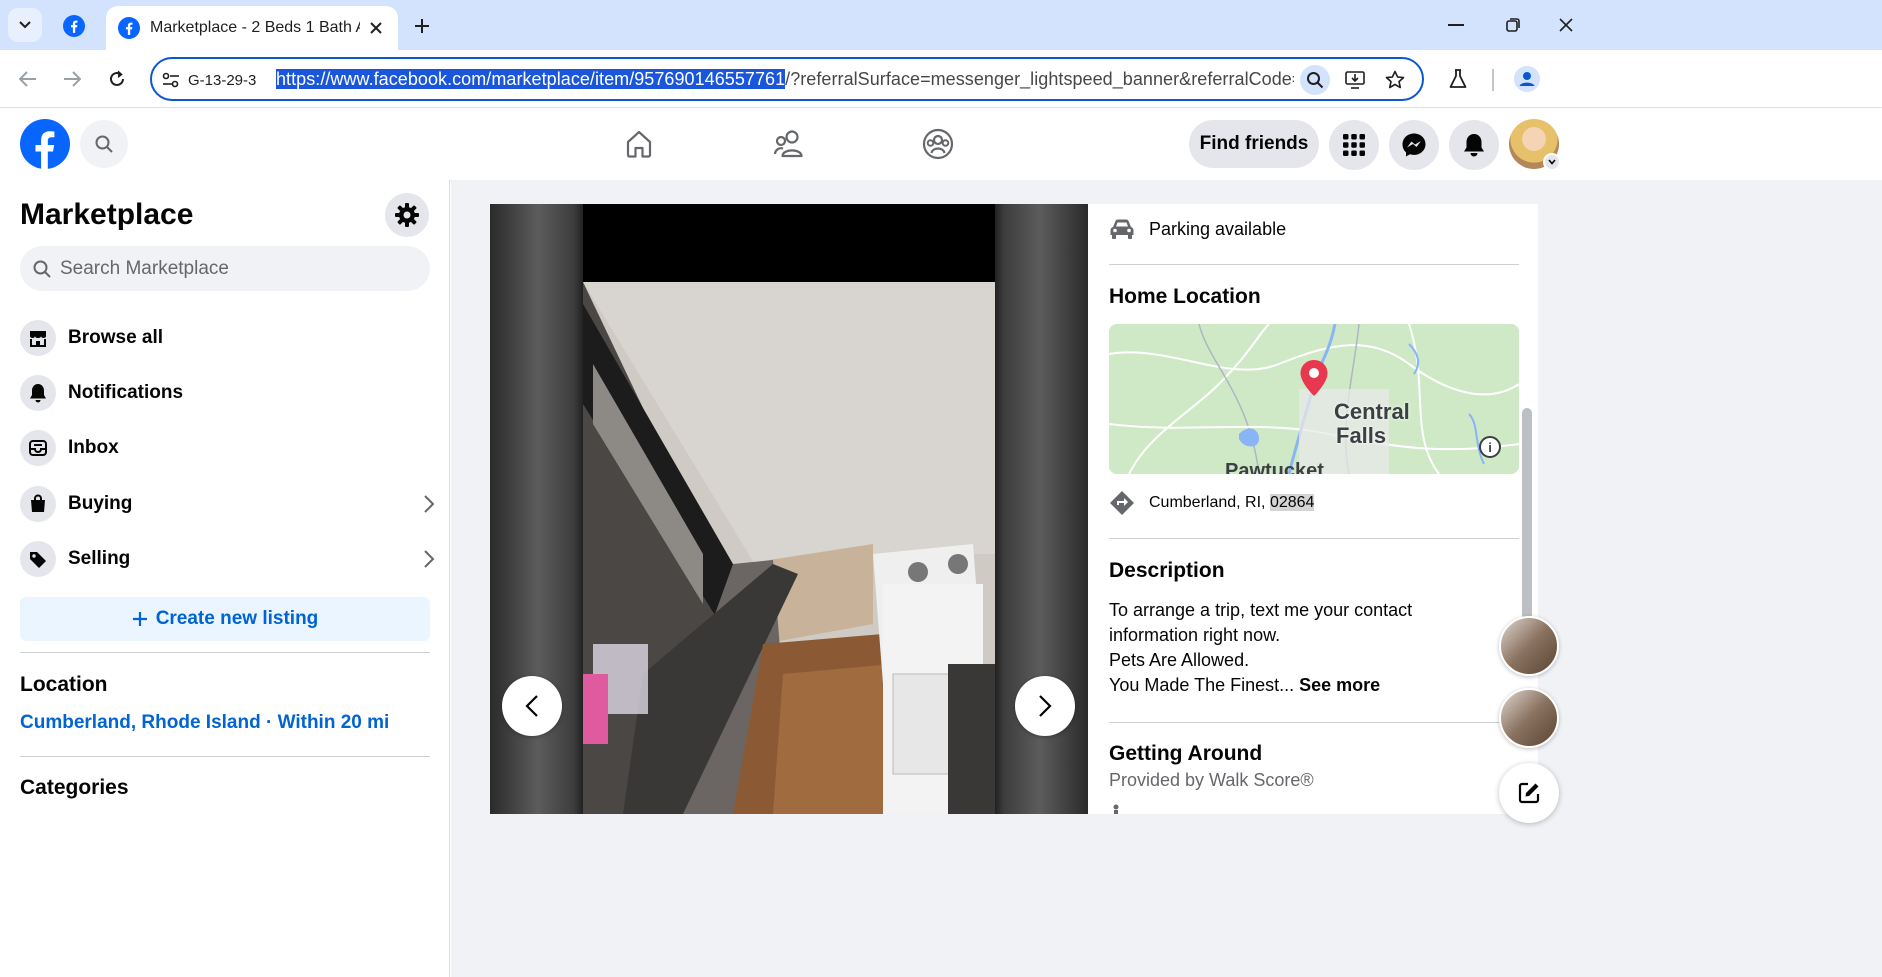 The image size is (1882, 977). What do you see at coordinates (1254, 144) in the screenshot?
I see `find-friends-button: Find friends` at bounding box center [1254, 144].